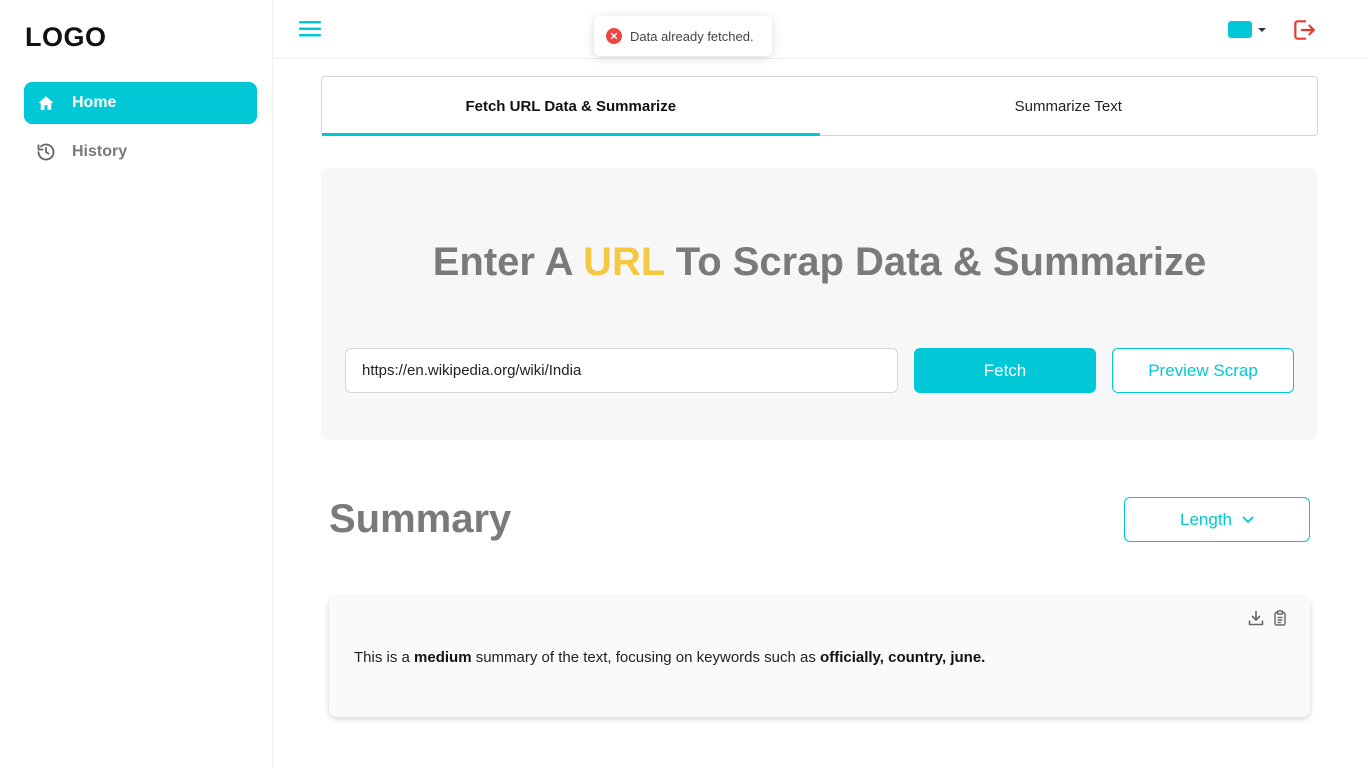 The width and height of the screenshot is (1366, 768). Describe the element at coordinates (1304, 30) in the screenshot. I see `logout-icon` at that location.